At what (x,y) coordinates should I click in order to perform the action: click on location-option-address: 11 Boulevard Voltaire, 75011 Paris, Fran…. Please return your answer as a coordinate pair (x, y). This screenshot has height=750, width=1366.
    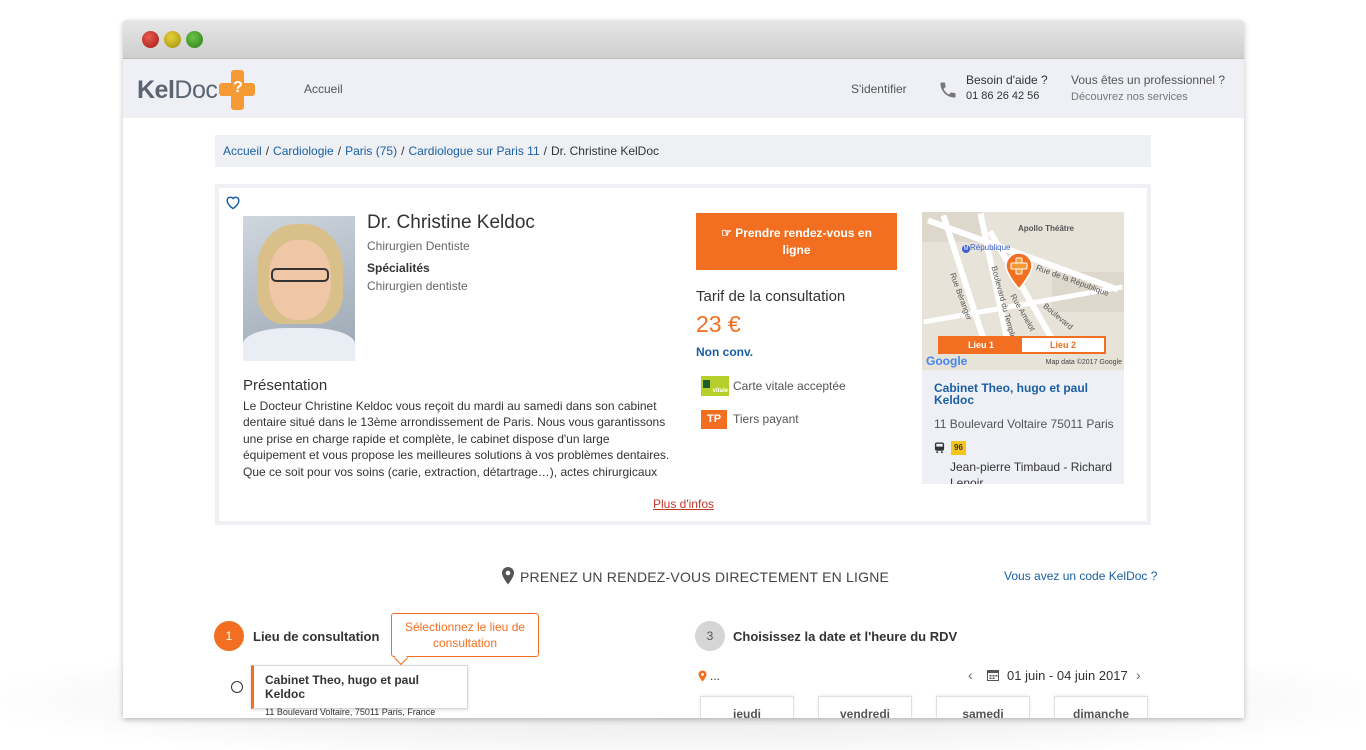
    Looking at the image, I should click on (350, 712).